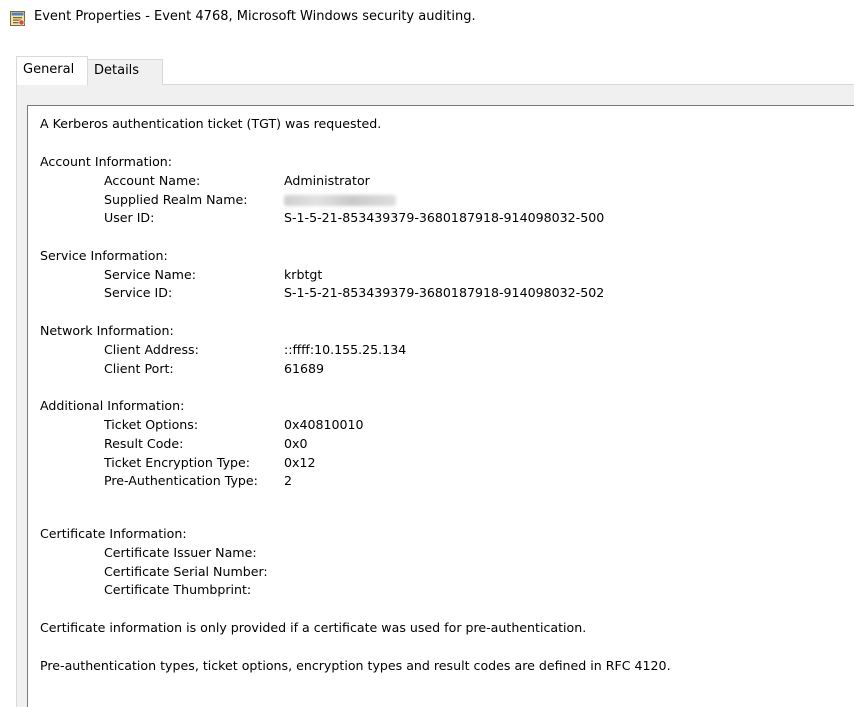 The image size is (854, 707). What do you see at coordinates (112, 405) in the screenshot?
I see `additional-info-header: Additional Information:` at bounding box center [112, 405].